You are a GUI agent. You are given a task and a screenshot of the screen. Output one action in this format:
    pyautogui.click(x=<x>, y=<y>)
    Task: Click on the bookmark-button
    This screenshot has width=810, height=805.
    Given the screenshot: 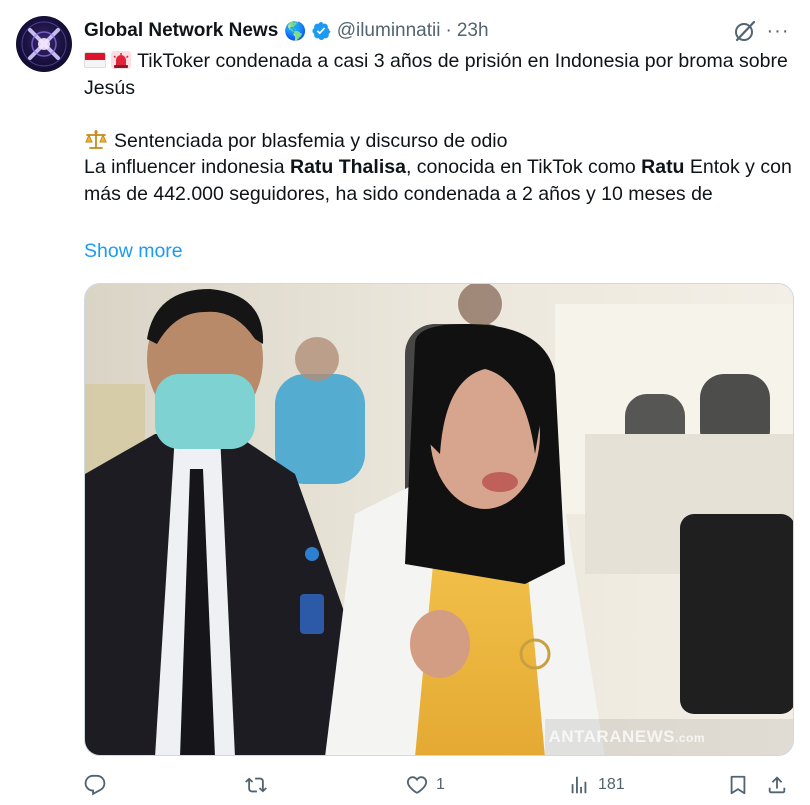 What is the action you would take?
    pyautogui.click(x=738, y=785)
    